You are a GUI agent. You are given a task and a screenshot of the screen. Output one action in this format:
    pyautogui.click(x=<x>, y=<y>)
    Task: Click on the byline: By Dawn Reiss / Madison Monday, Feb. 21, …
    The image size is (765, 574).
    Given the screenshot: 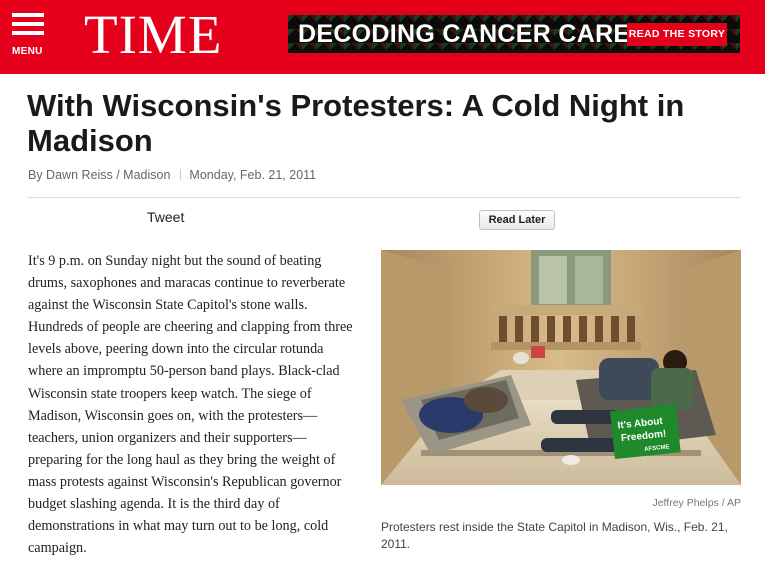 What is the action you would take?
    pyautogui.click(x=172, y=175)
    